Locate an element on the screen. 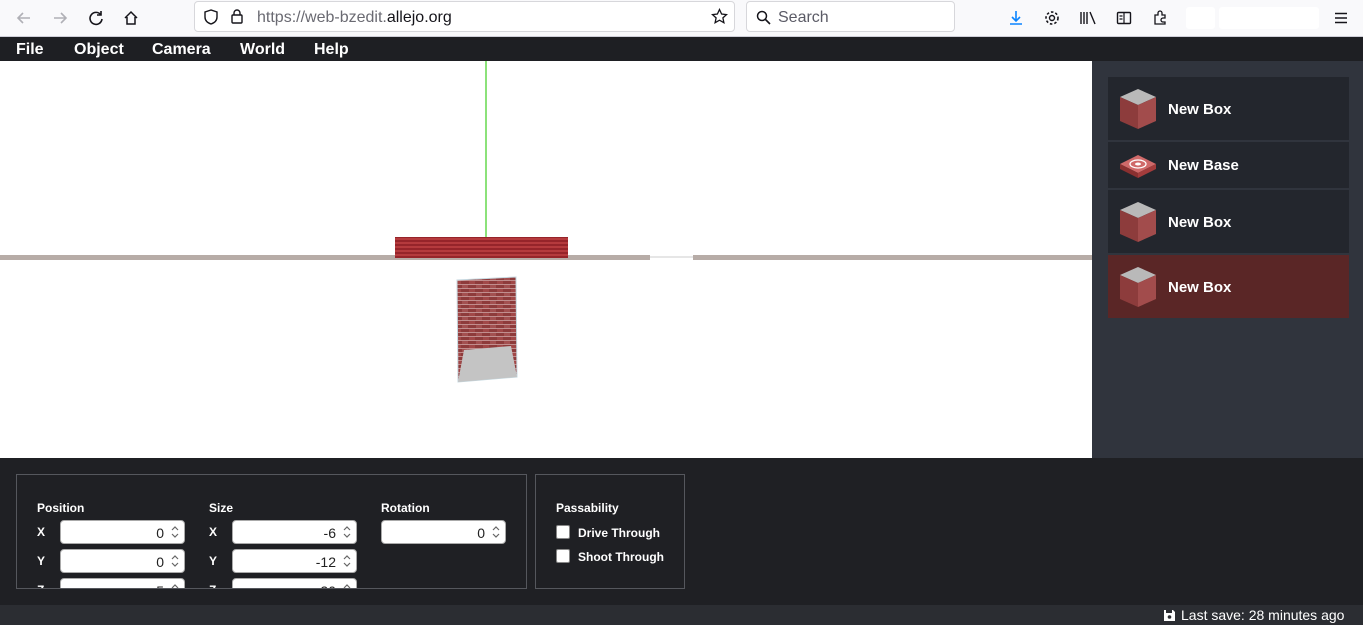  url-bar: https://web-bzedit.allejo.org is located at coordinates (464, 16).